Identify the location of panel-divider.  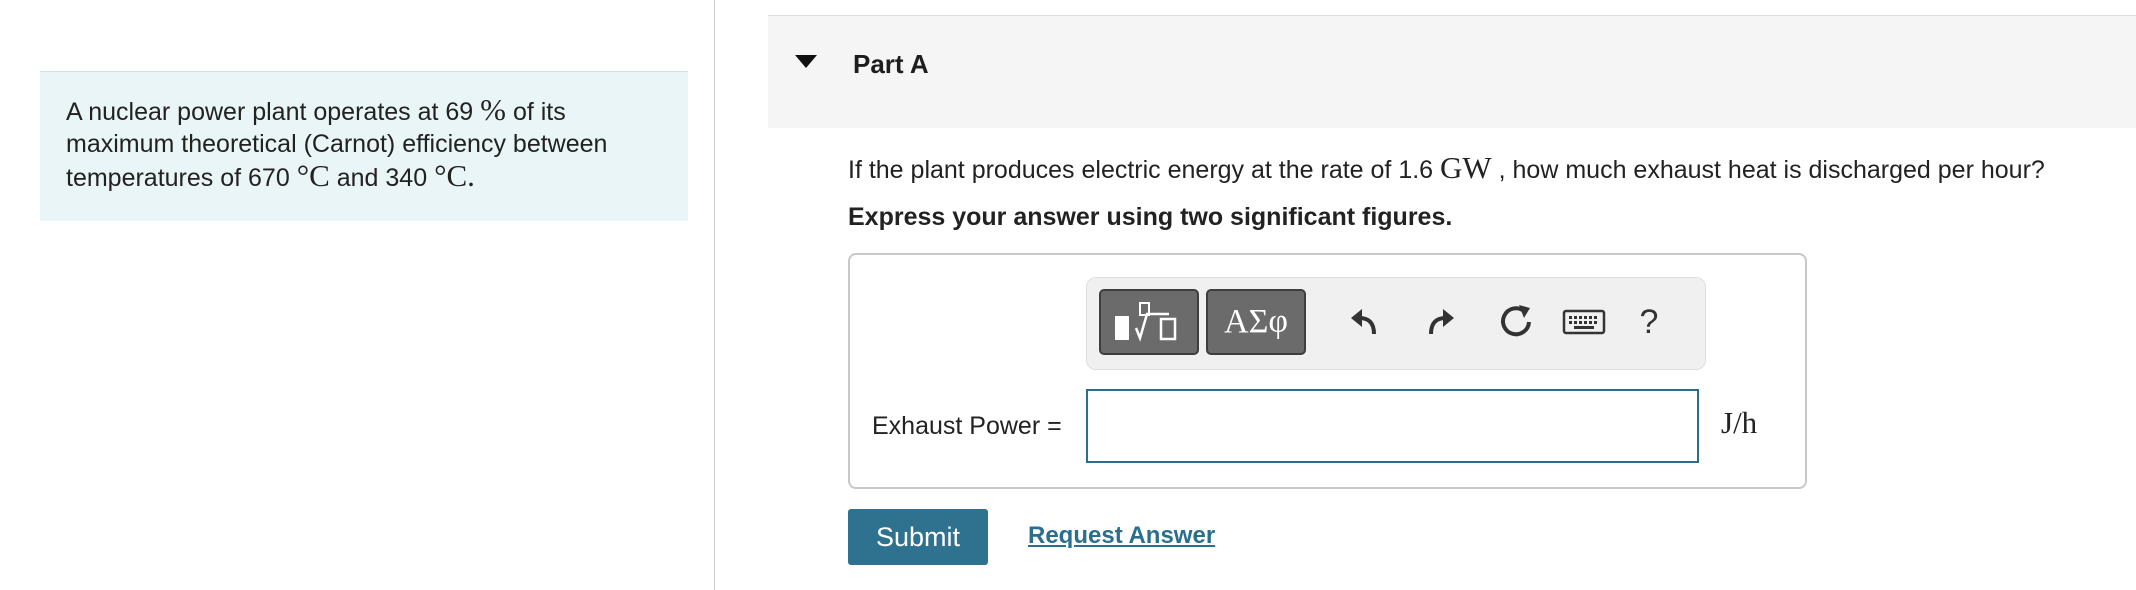
(714, 295).